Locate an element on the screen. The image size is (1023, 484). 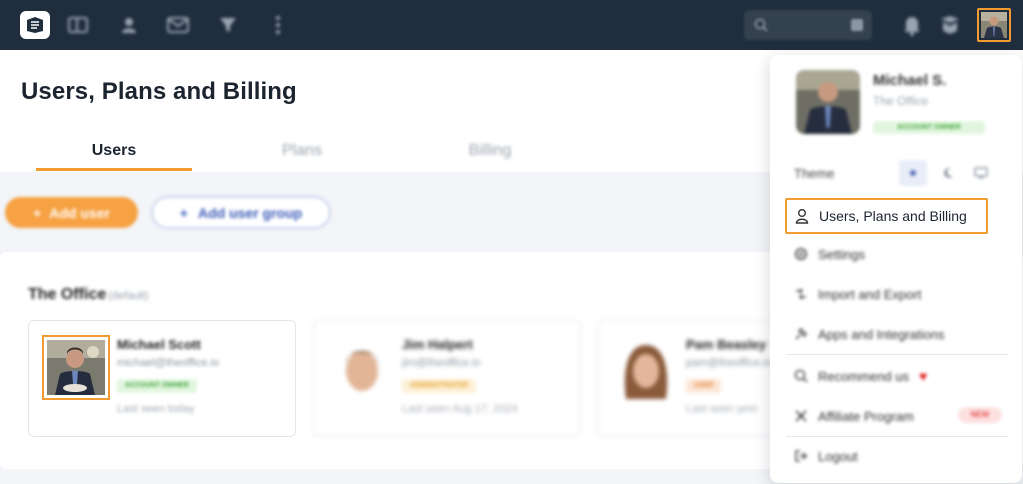
user-name: Michael Scott is located at coordinates (159, 344).